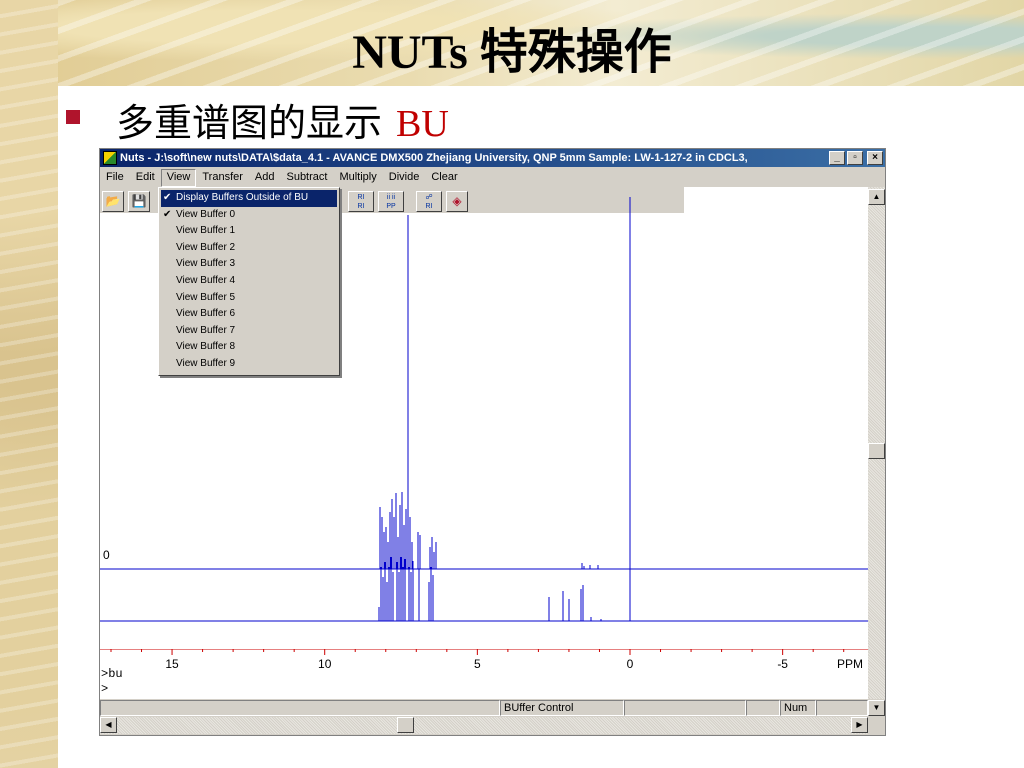  Describe the element at coordinates (206, 264) in the screenshot. I see `view-menu-item-label: View Buffer 3` at that location.